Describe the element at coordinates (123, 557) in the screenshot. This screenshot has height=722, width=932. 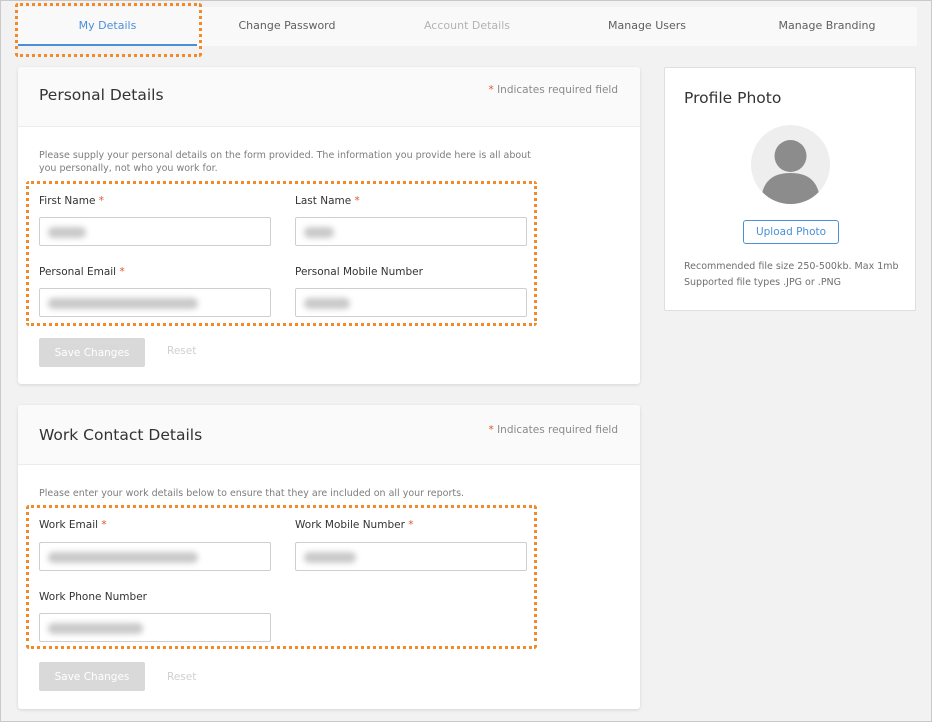
I see `work-email-value` at that location.